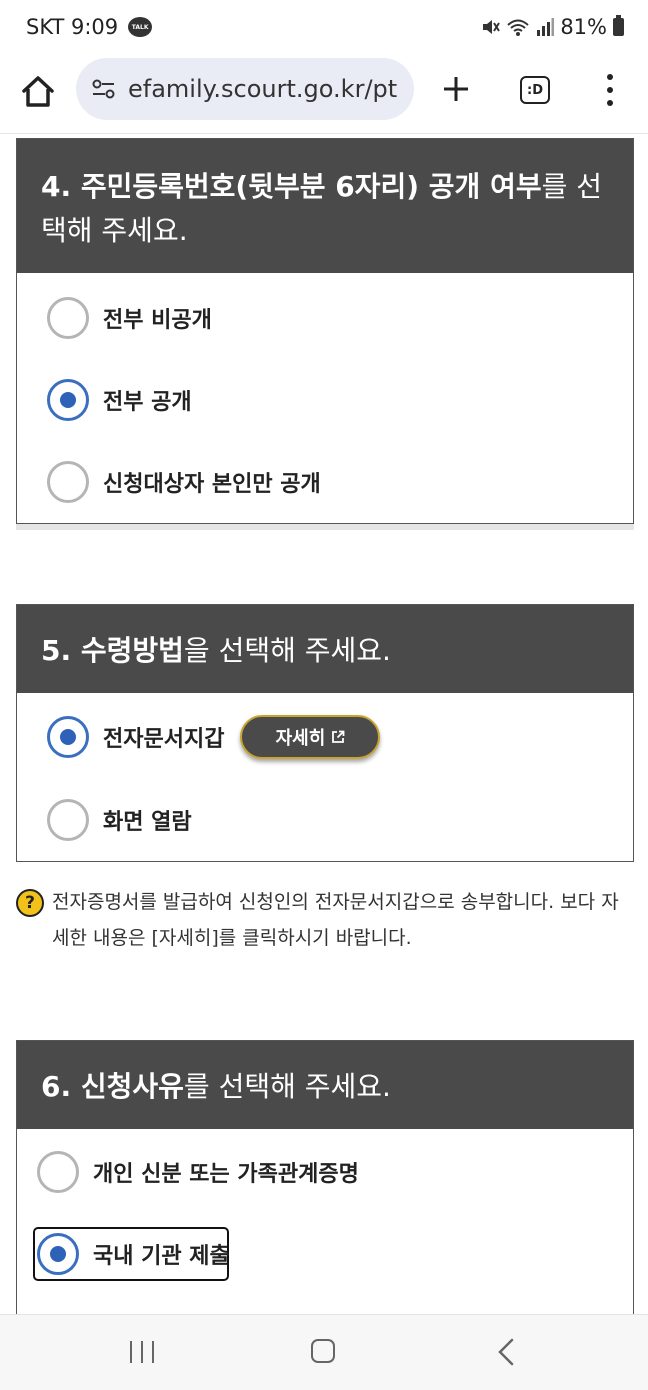 The width and height of the screenshot is (648, 1390). I want to click on tabs-icon: :D, so click(535, 90).